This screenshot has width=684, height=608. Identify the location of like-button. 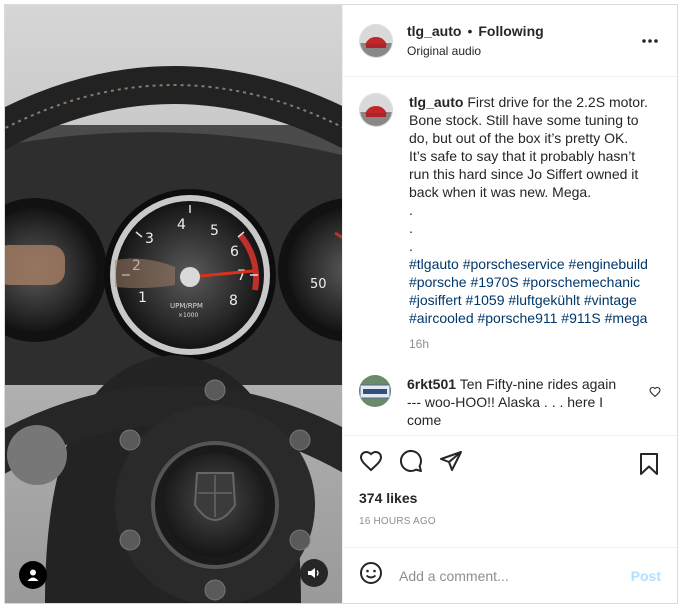
(371, 463).